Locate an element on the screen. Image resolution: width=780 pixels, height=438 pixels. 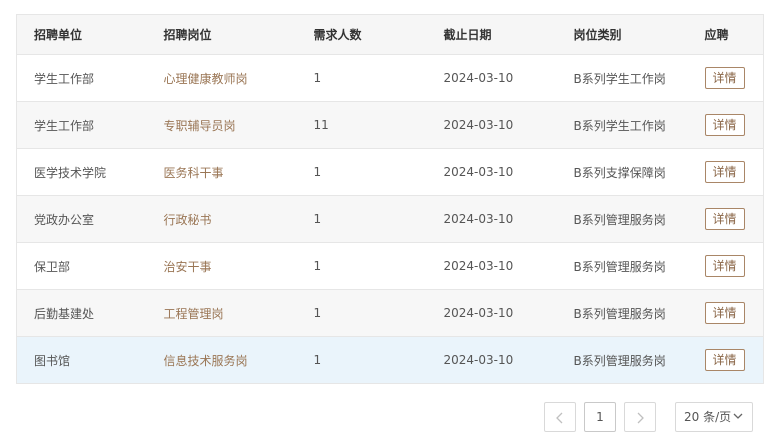
table-row: 后勤基建处 工程管理岗 1 2024-03-10 B系列管理服务岗 详情 is located at coordinates (390, 313).